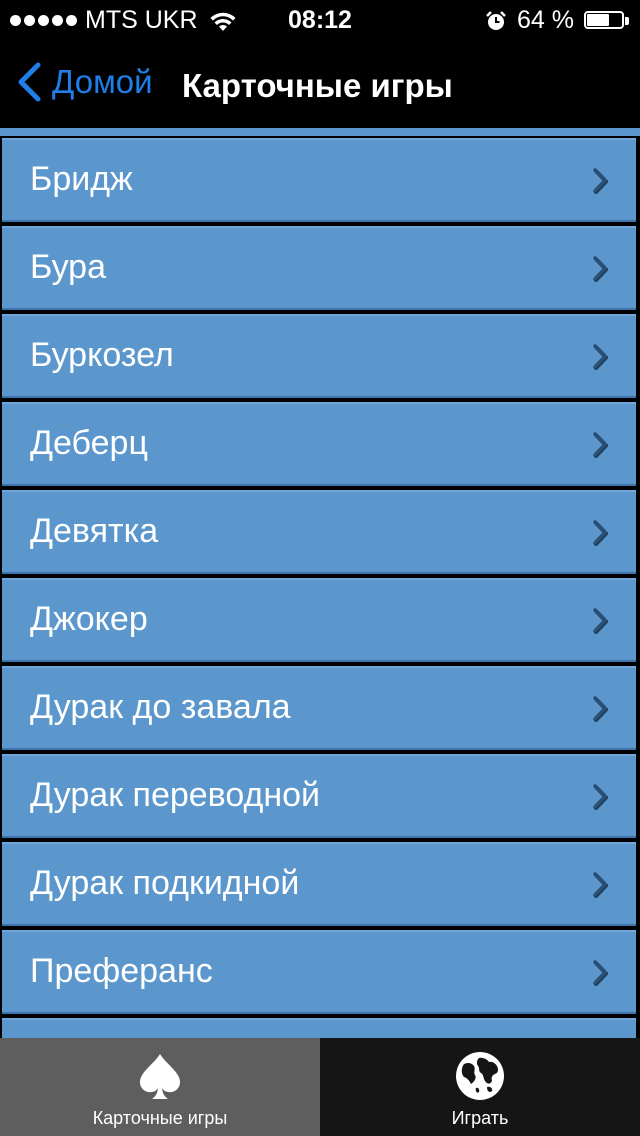 The height and width of the screenshot is (1136, 640). What do you see at coordinates (175, 795) in the screenshot?
I see `list-item-label: Дурак переводной` at bounding box center [175, 795].